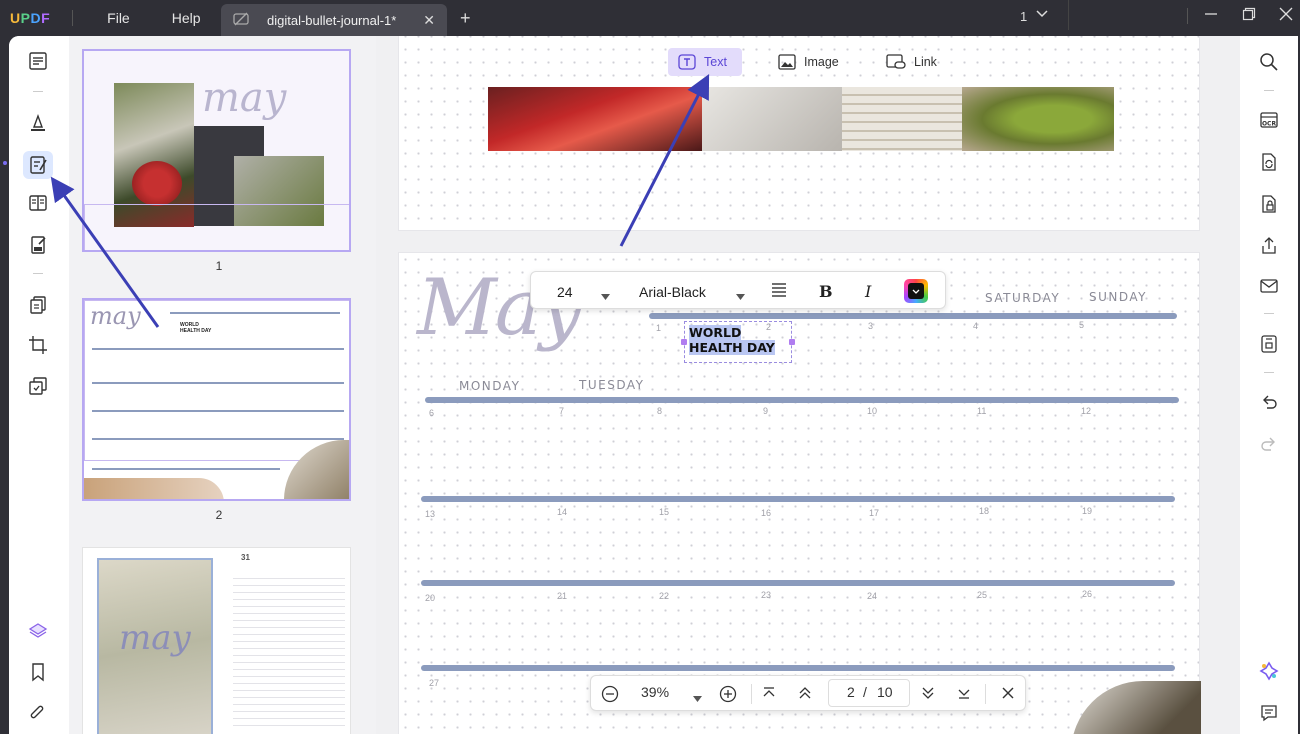  I want to click on arrow-to-text-mode, so click(663, 164).